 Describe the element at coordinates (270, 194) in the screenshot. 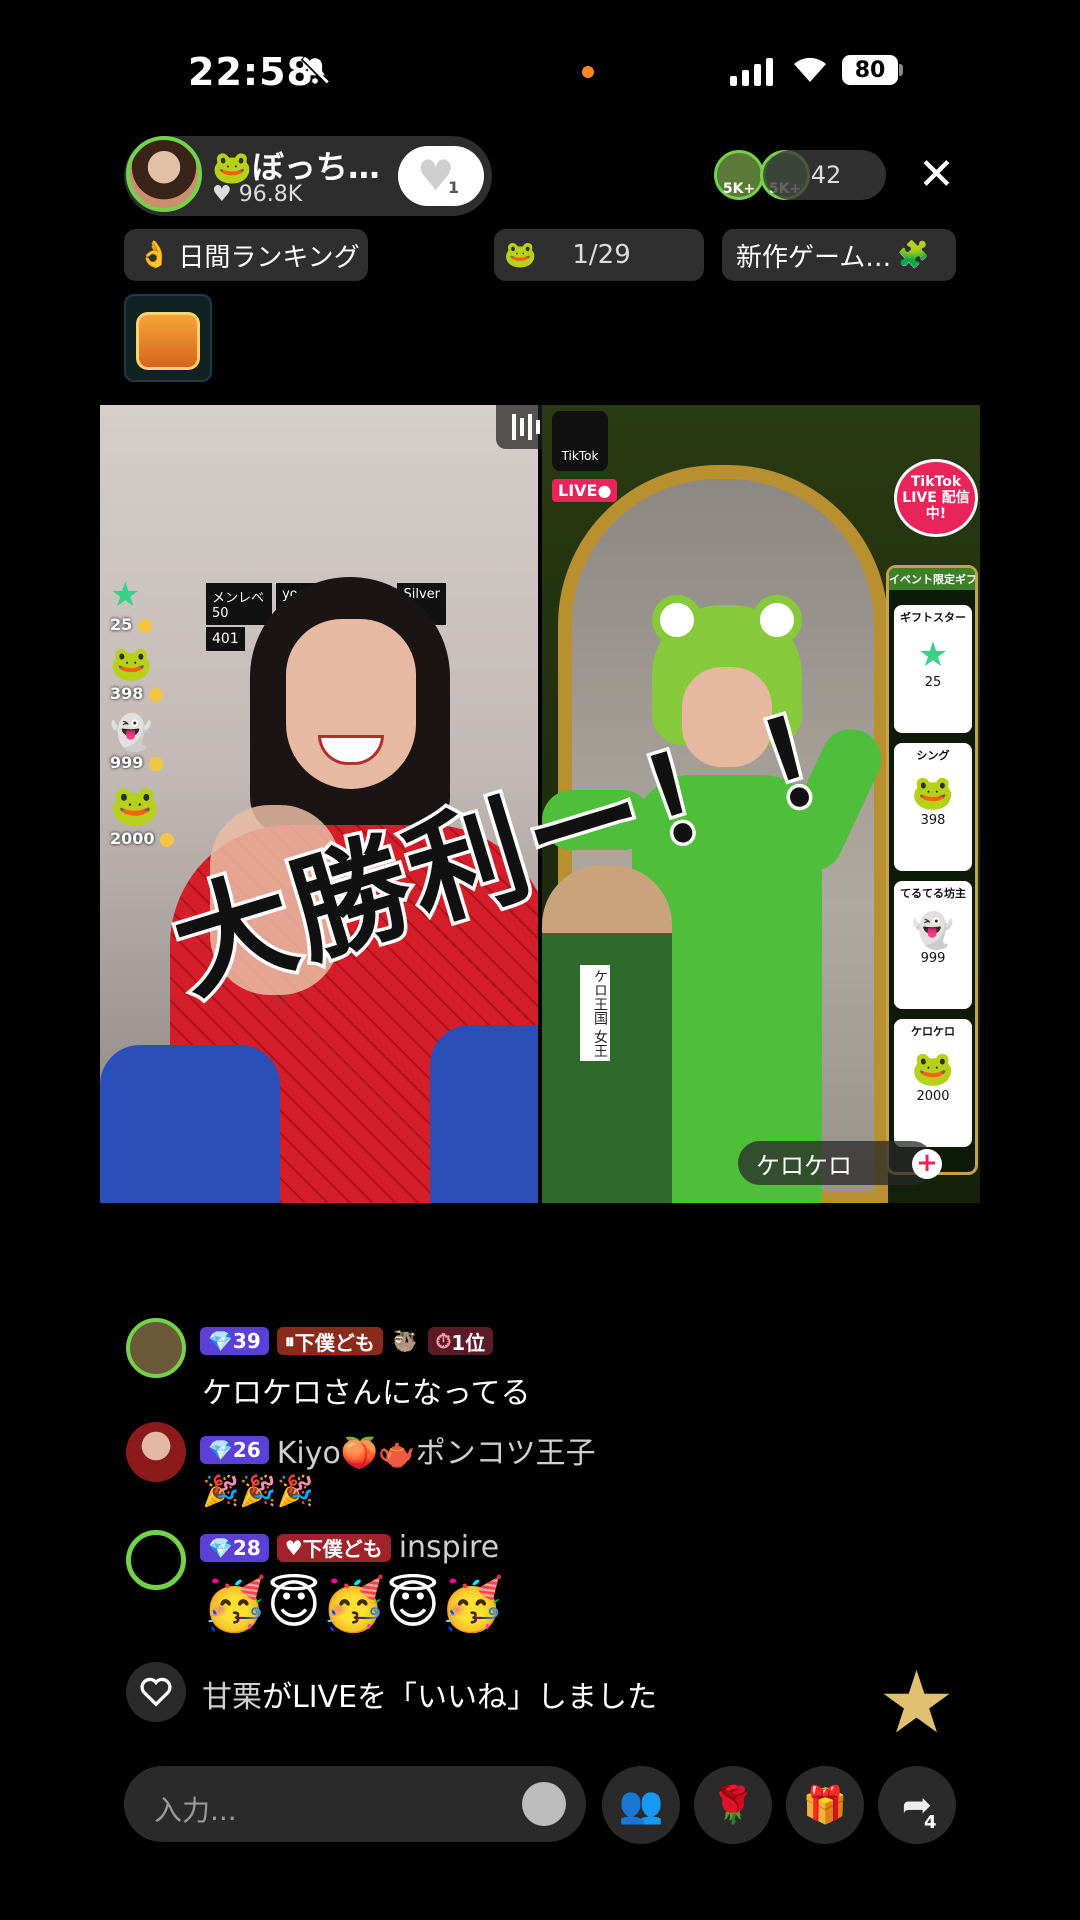

I see `host-likes-value: 96.8K` at that location.